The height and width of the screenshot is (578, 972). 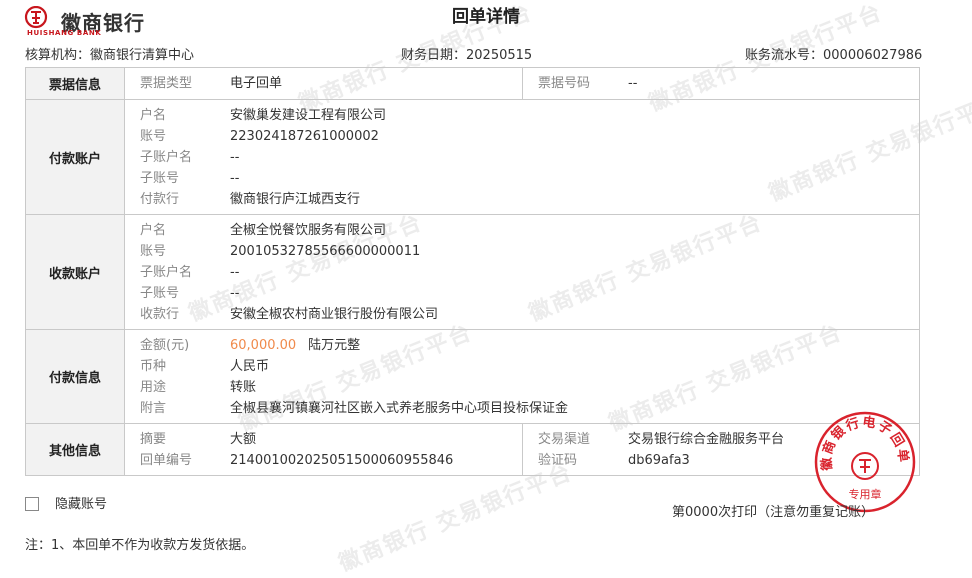 I want to click on payee-subname-label: 子账户名, so click(x=166, y=272).